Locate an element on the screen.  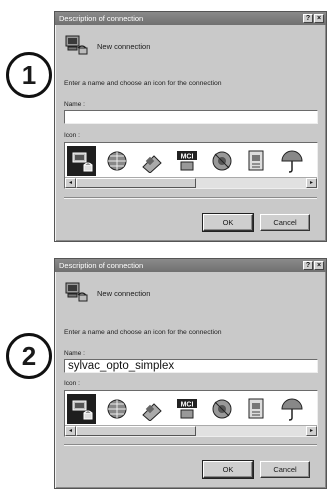
name-input: sylvac_opto_simplex is located at coordinates (191, 366).